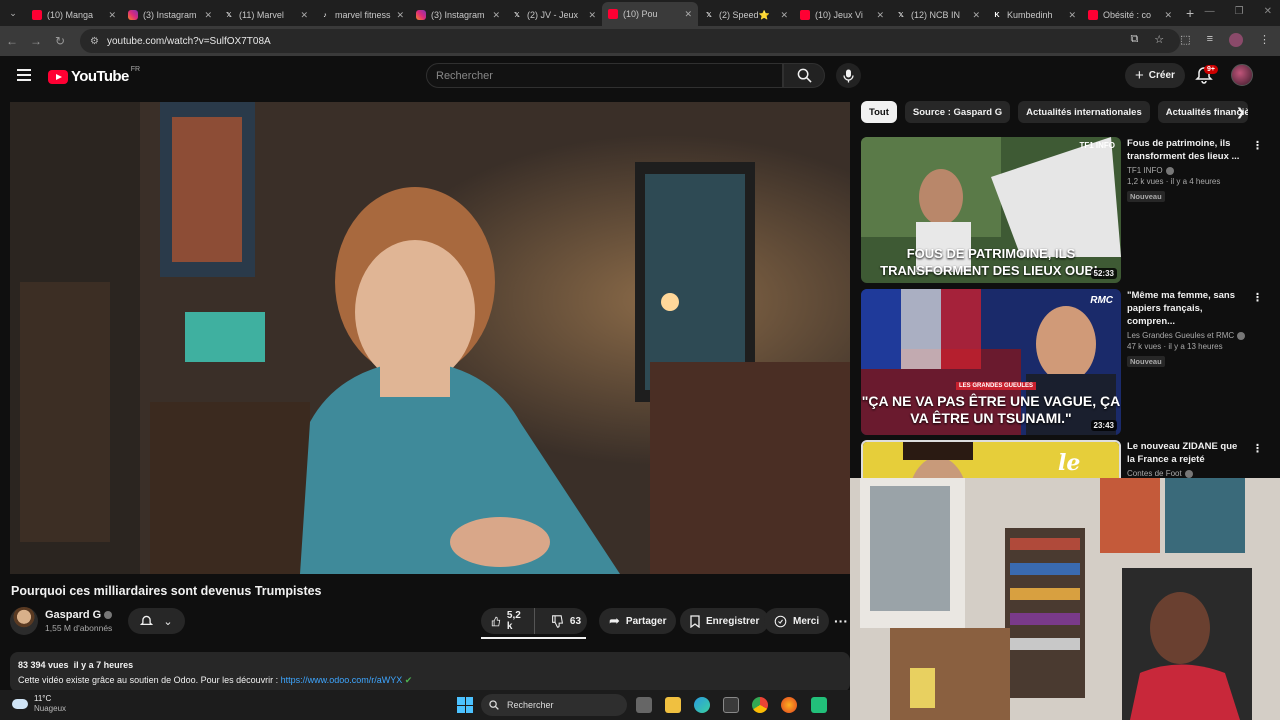  What do you see at coordinates (695, 621) in the screenshot?
I see `bookmark-icon` at bounding box center [695, 621].